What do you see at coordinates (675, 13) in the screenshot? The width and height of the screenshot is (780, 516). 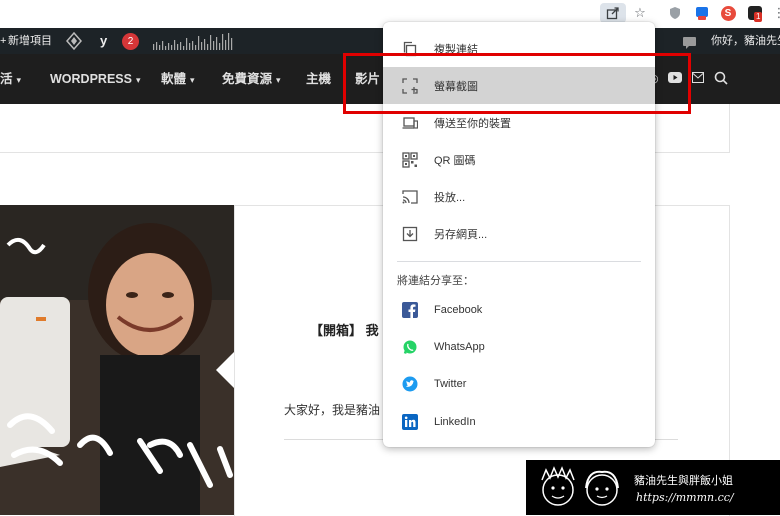 I see `shield-extension-icon` at bounding box center [675, 13].